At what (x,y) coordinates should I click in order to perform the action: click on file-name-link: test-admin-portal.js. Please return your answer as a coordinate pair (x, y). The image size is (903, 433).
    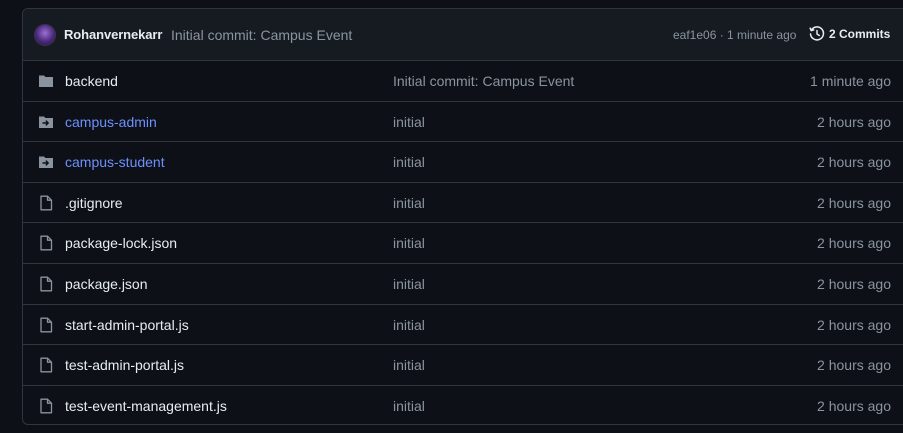
    Looking at the image, I should click on (124, 365).